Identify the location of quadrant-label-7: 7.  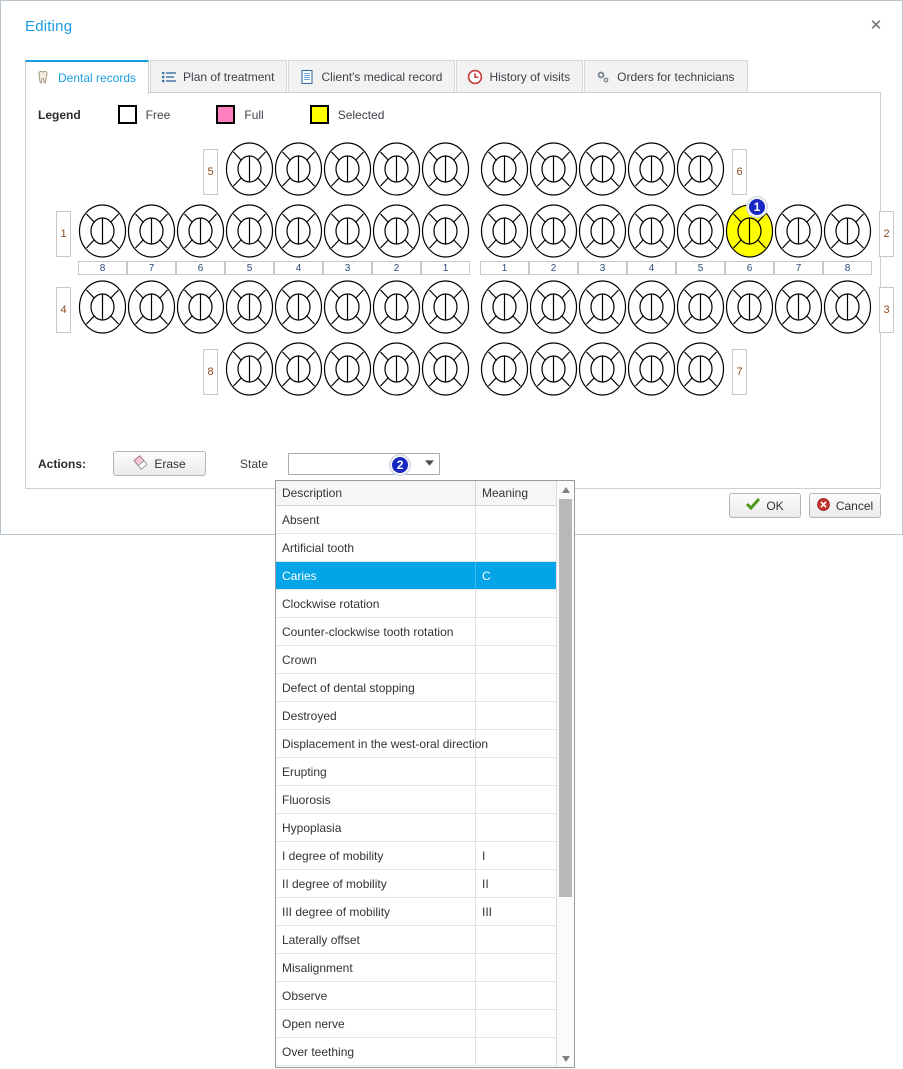
(739, 372).